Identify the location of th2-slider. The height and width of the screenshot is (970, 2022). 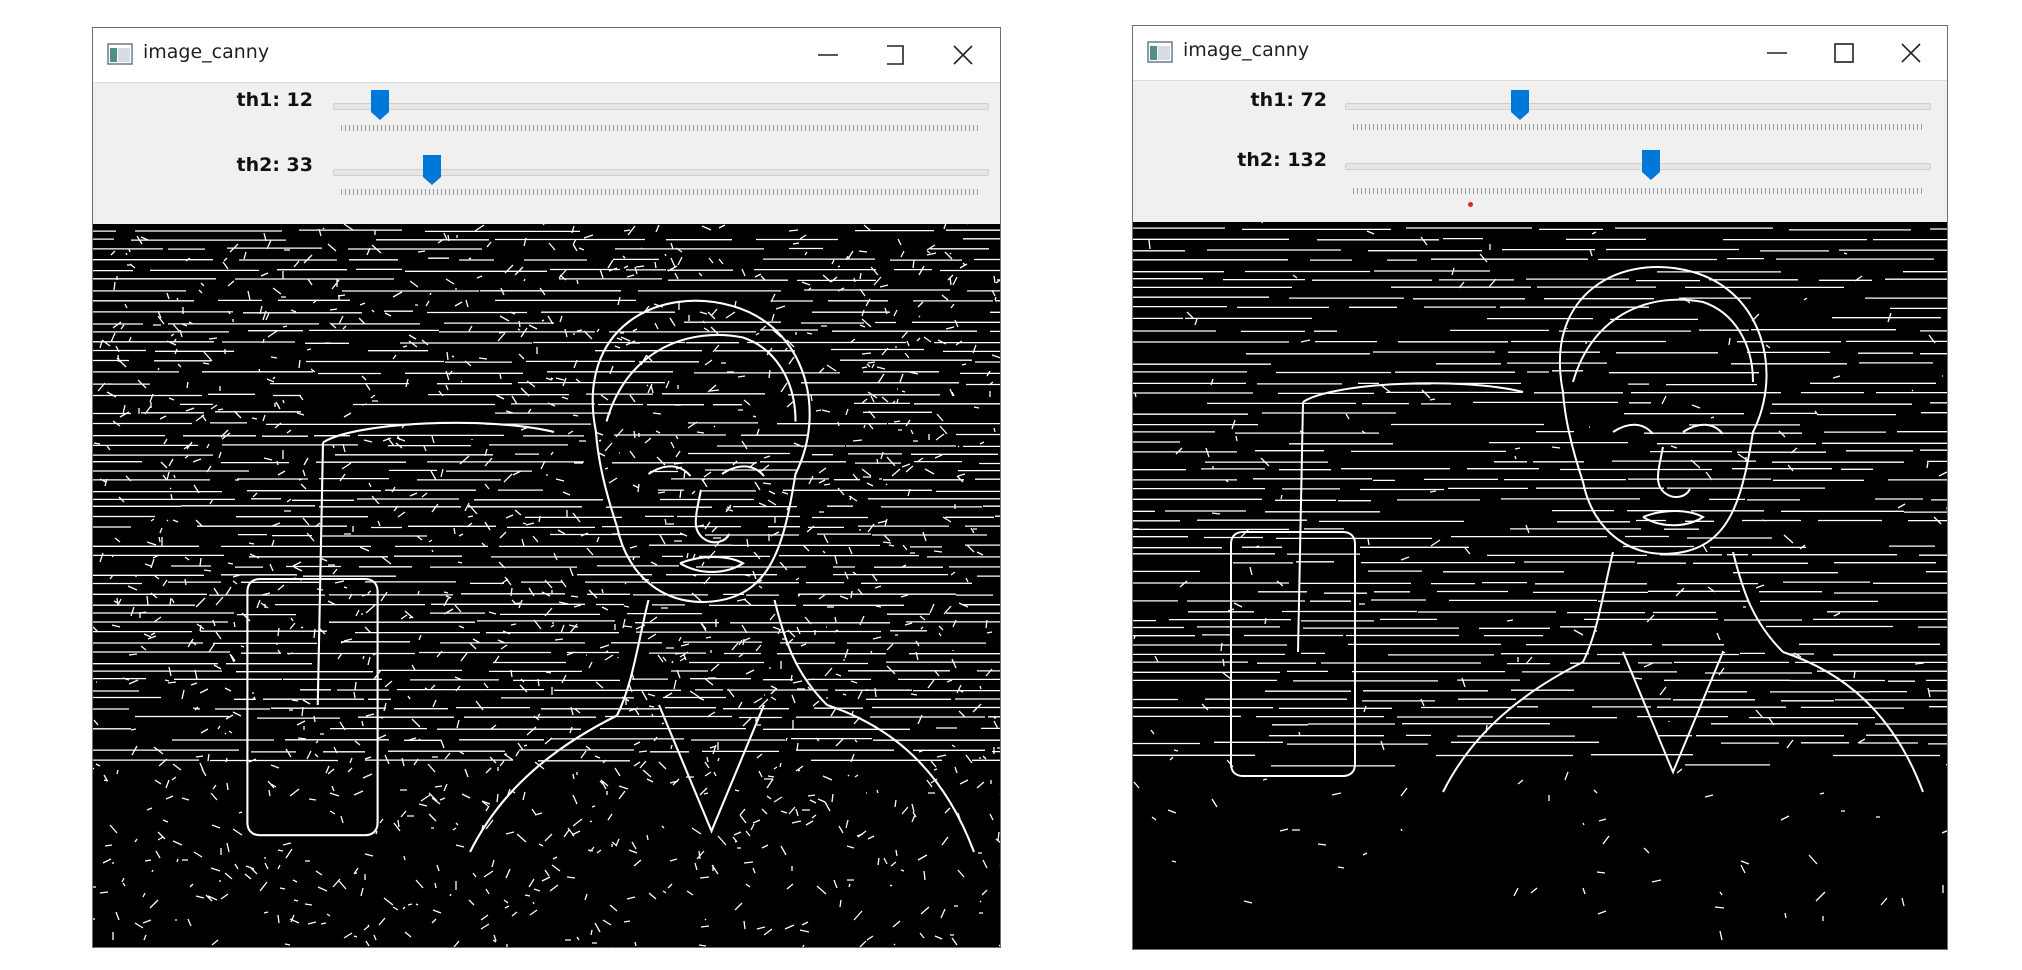
(1638, 166).